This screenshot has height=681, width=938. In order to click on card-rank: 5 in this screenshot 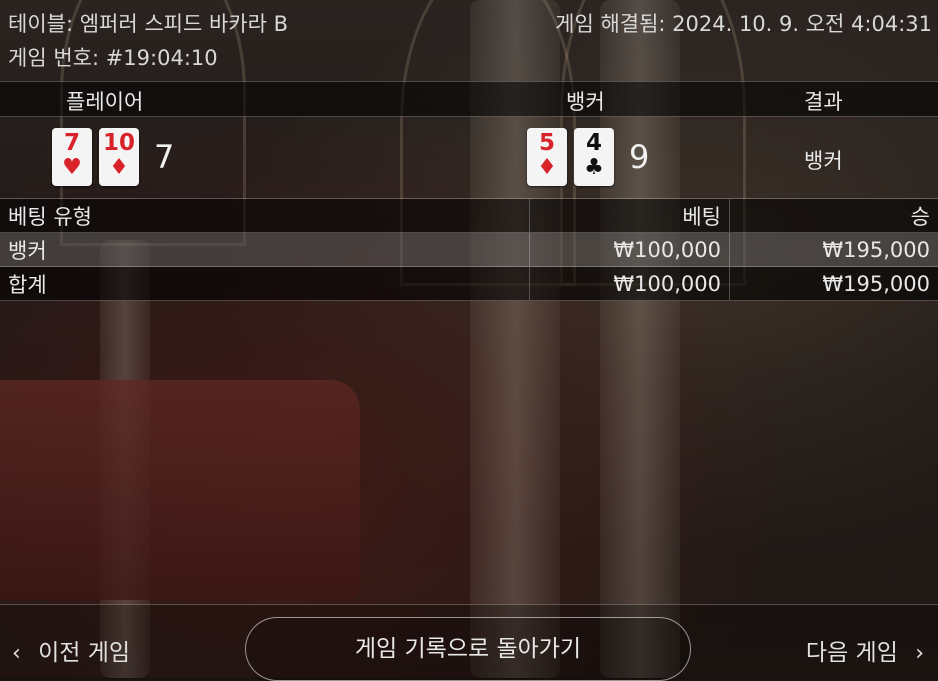, I will do `click(547, 143)`.